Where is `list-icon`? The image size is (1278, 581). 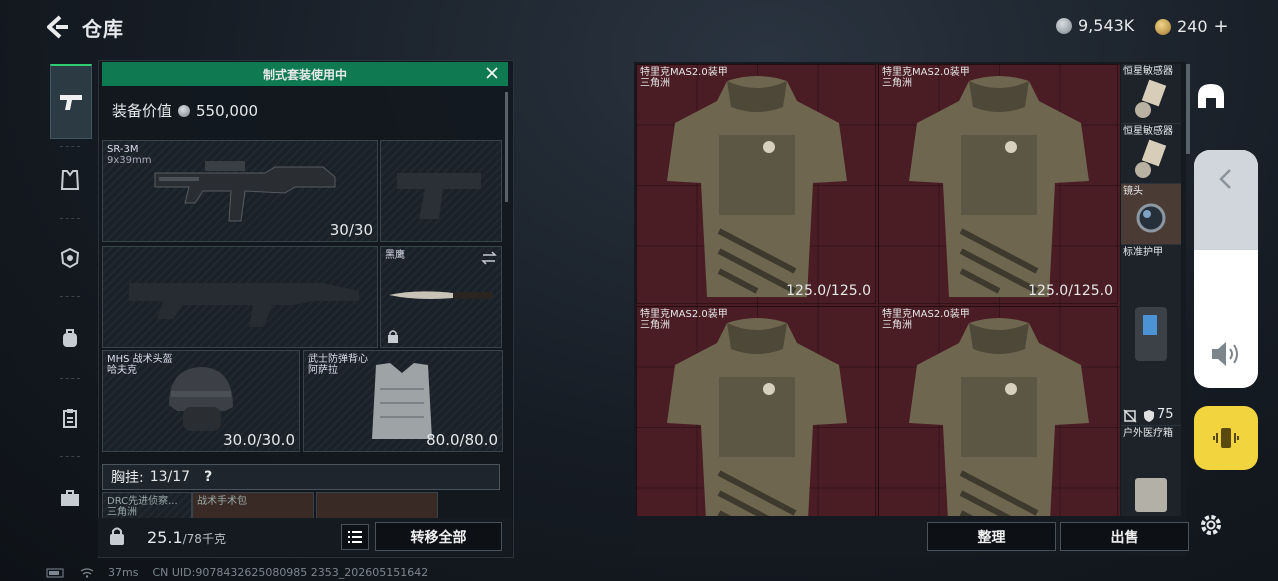
list-icon is located at coordinates (355, 537).